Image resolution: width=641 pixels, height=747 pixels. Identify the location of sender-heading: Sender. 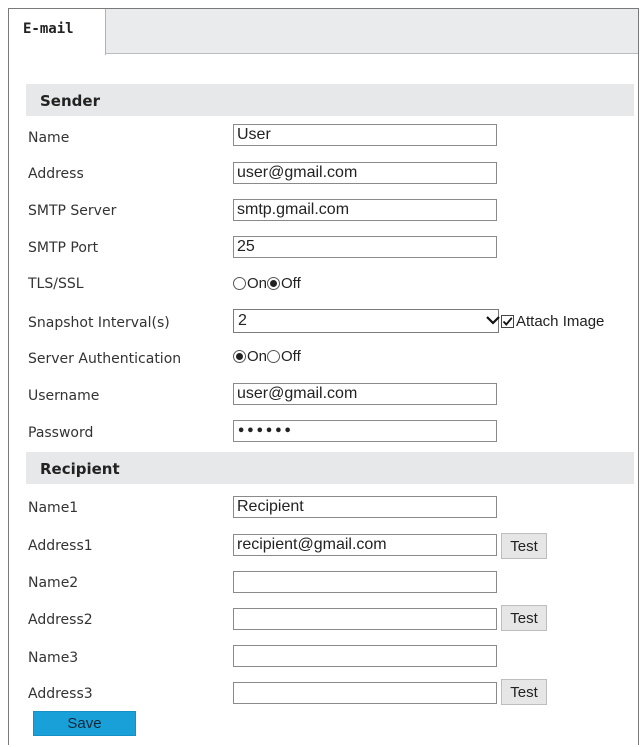
(70, 101).